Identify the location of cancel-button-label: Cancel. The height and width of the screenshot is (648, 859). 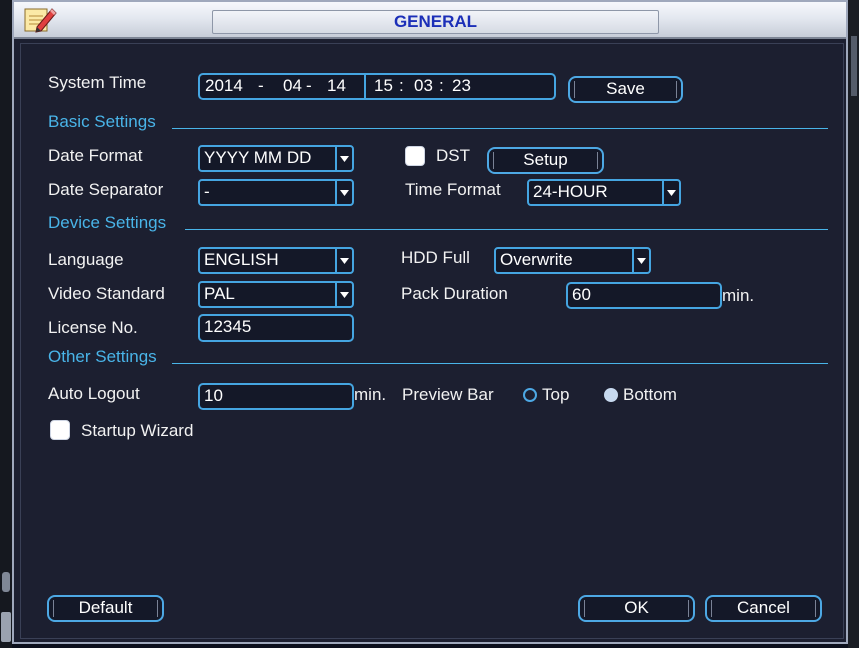
(763, 607).